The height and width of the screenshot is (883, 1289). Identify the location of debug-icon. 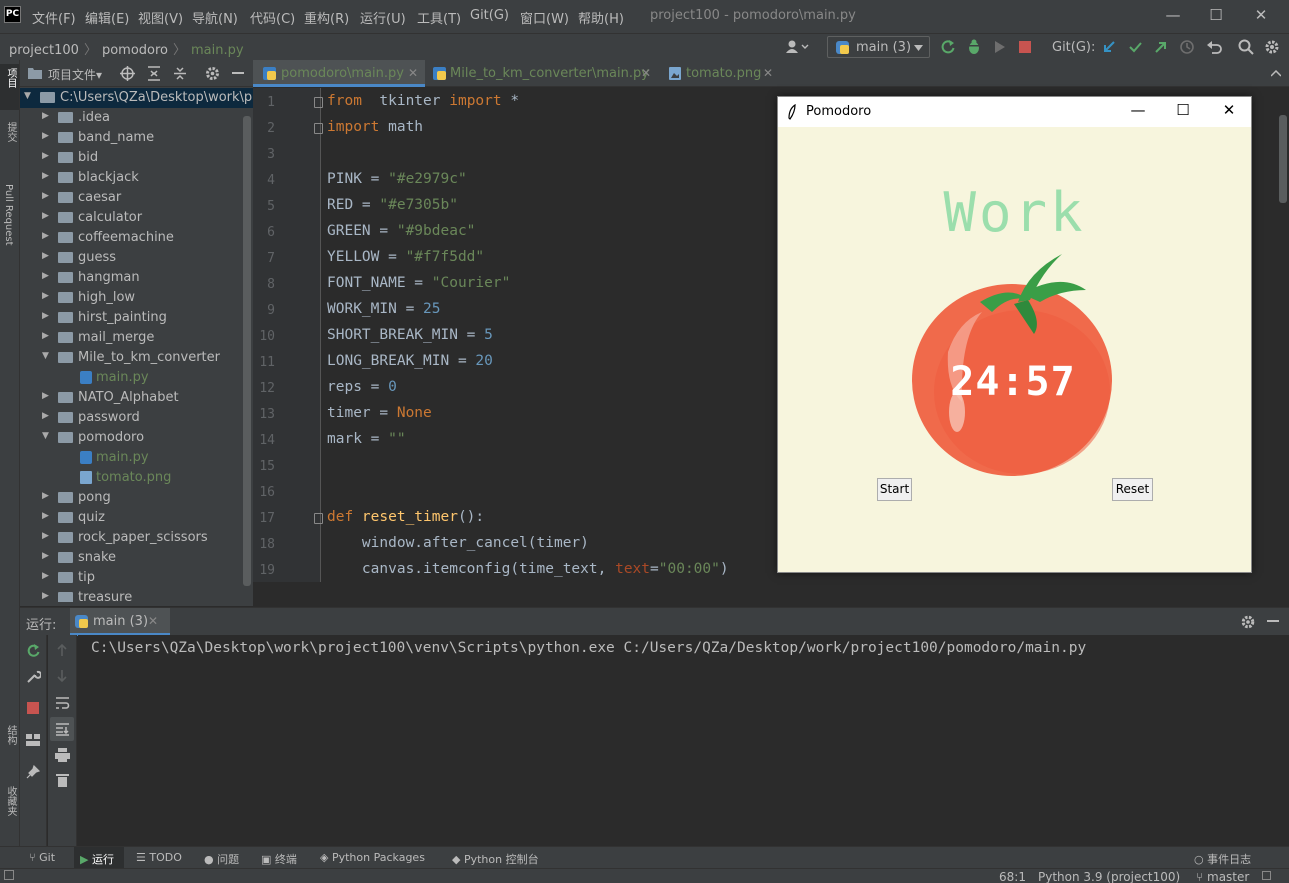
(974, 47).